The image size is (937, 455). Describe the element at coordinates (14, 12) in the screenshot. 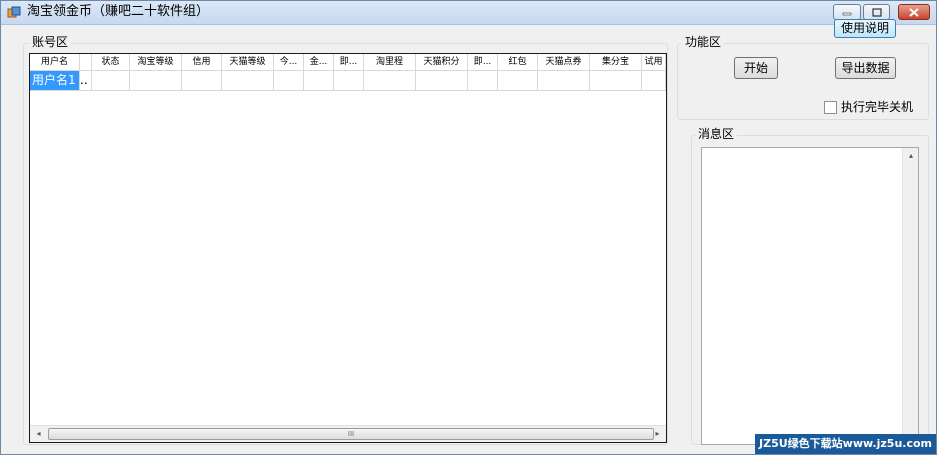

I see `app-icon` at that location.